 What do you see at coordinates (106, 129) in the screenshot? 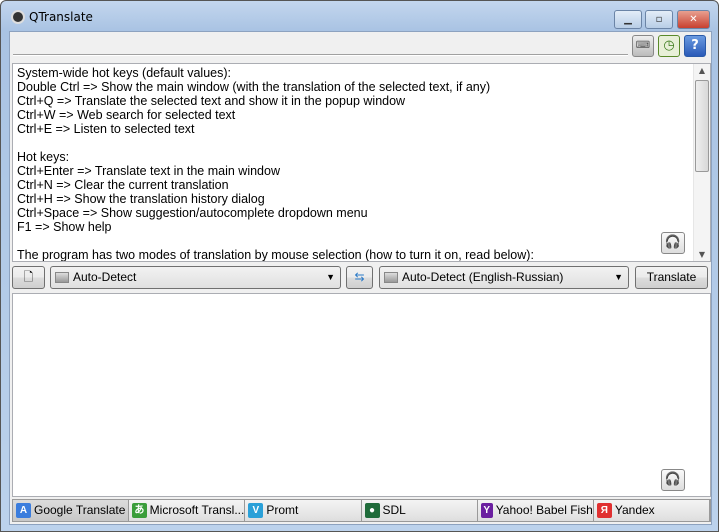
I see `text-line: Ctrl+E => Listen to selected text` at bounding box center [106, 129].